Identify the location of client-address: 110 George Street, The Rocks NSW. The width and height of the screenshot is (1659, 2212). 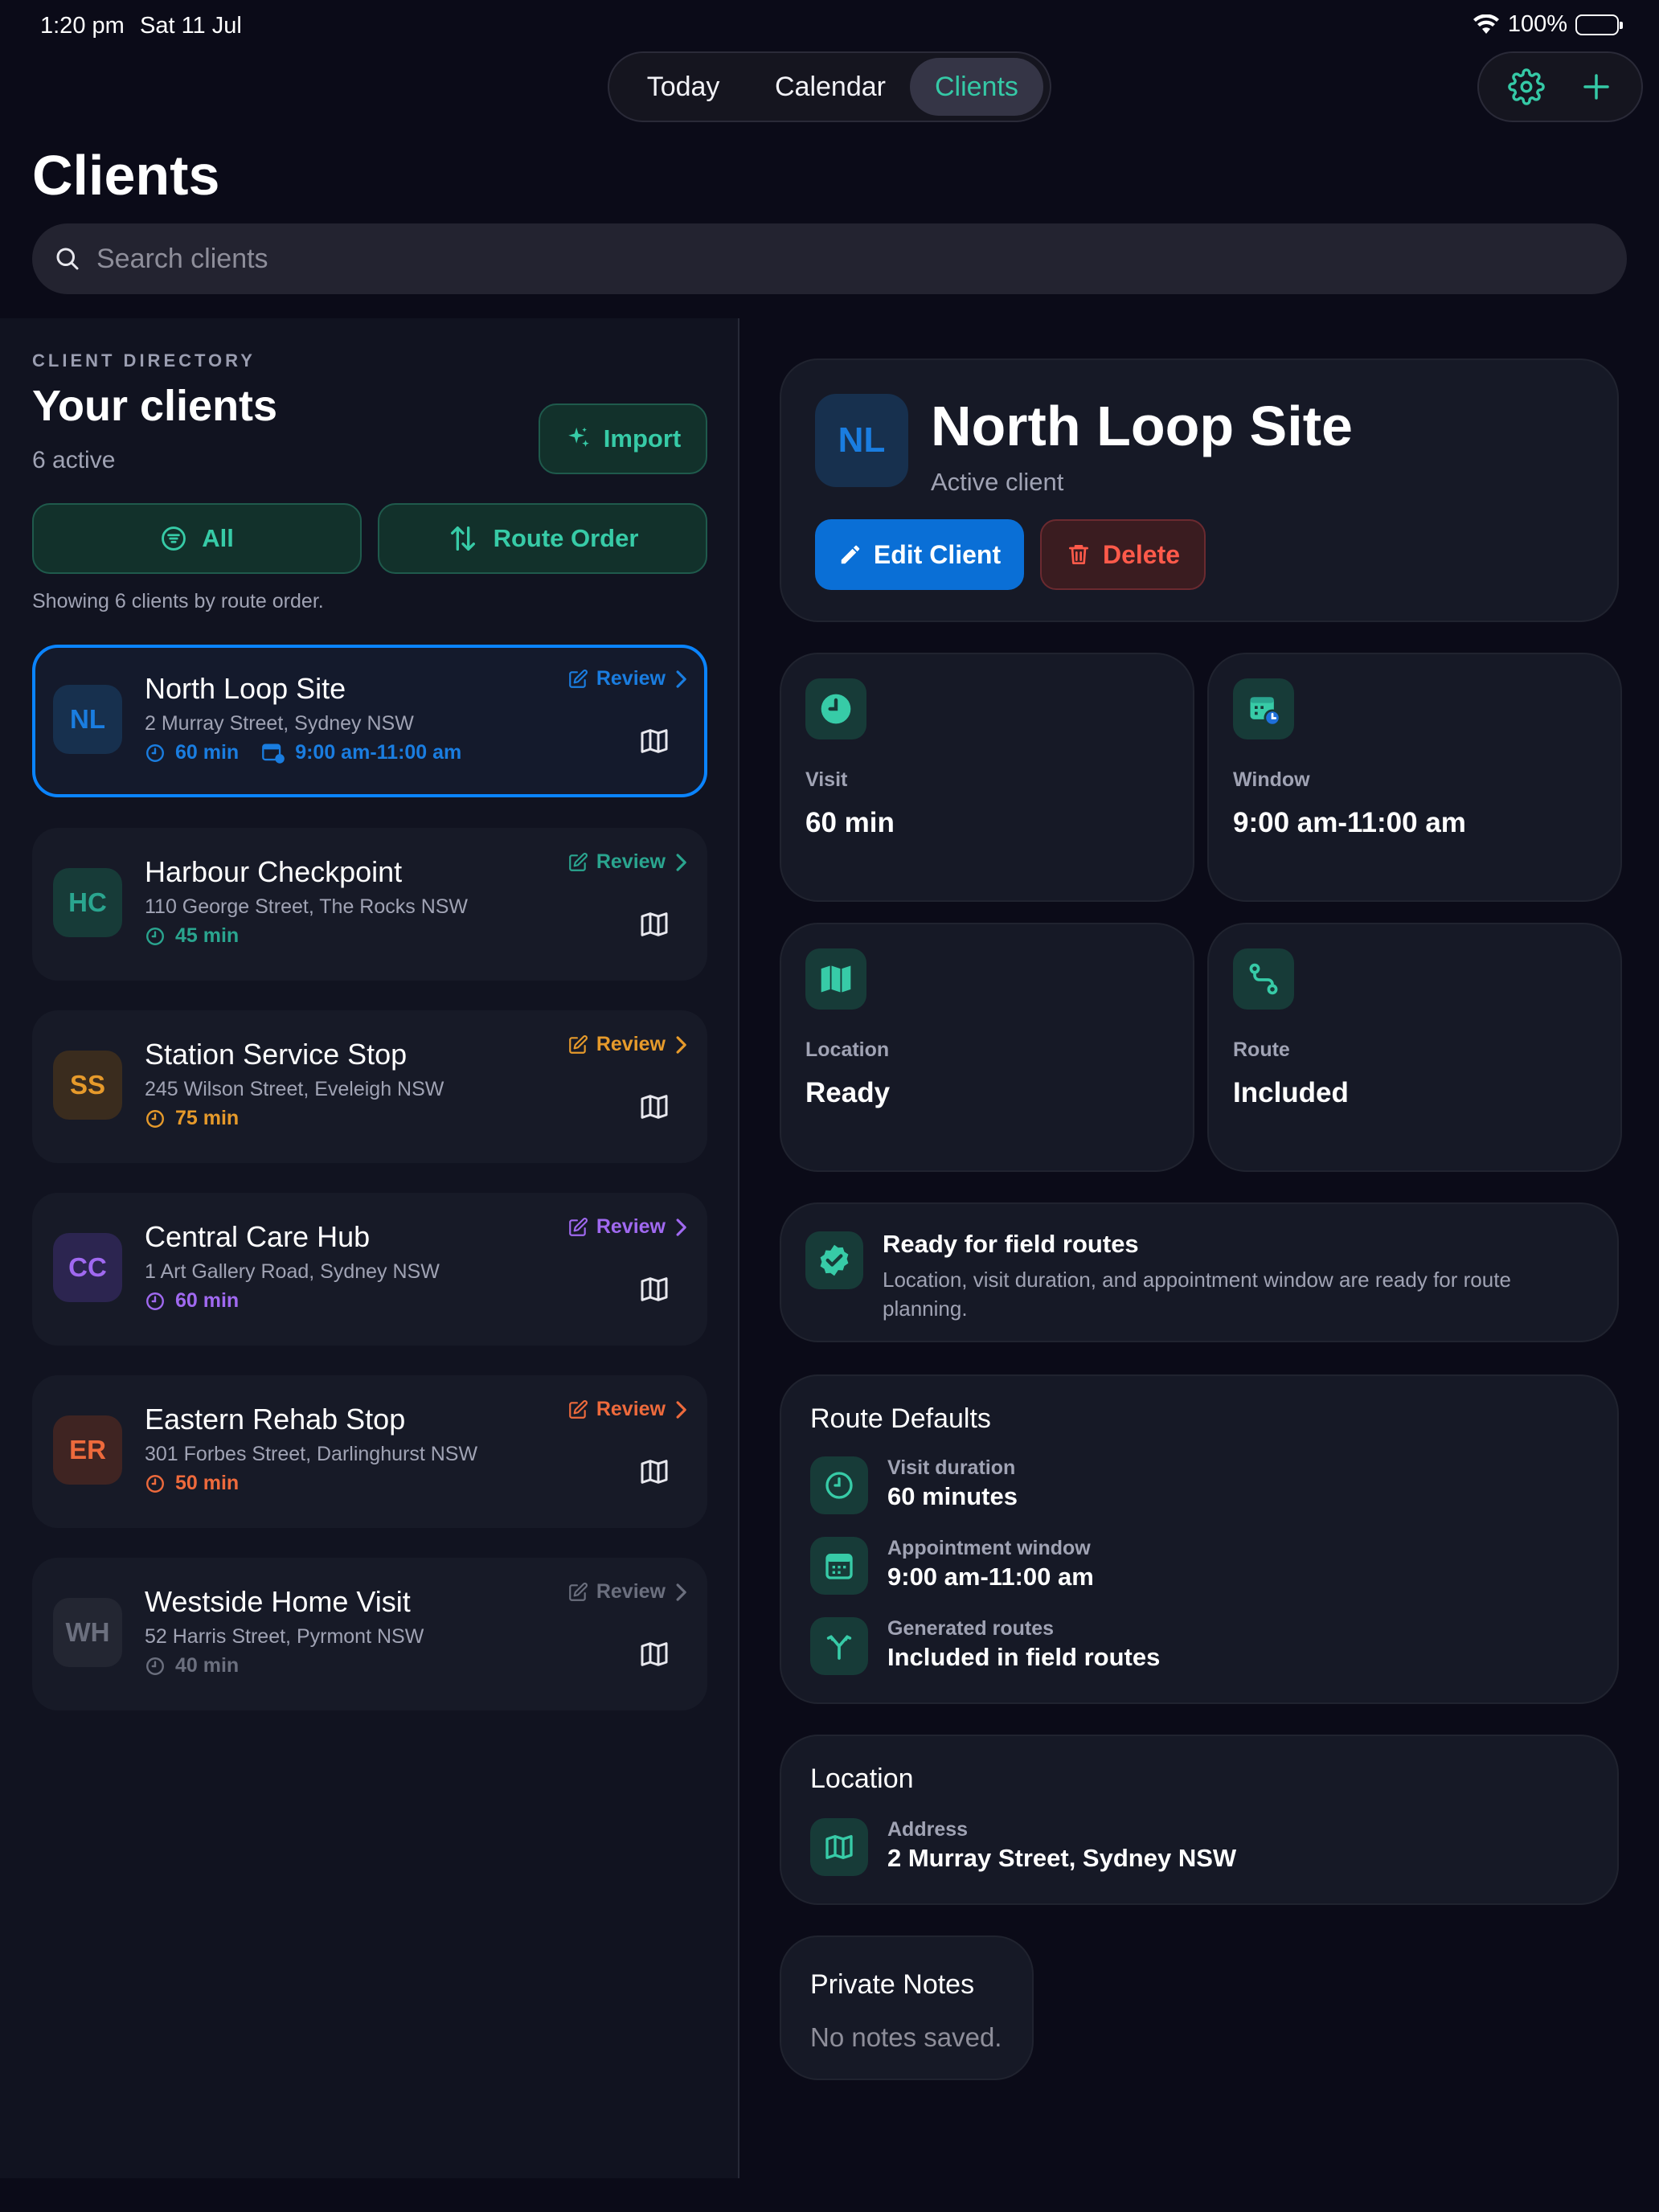
(307, 907).